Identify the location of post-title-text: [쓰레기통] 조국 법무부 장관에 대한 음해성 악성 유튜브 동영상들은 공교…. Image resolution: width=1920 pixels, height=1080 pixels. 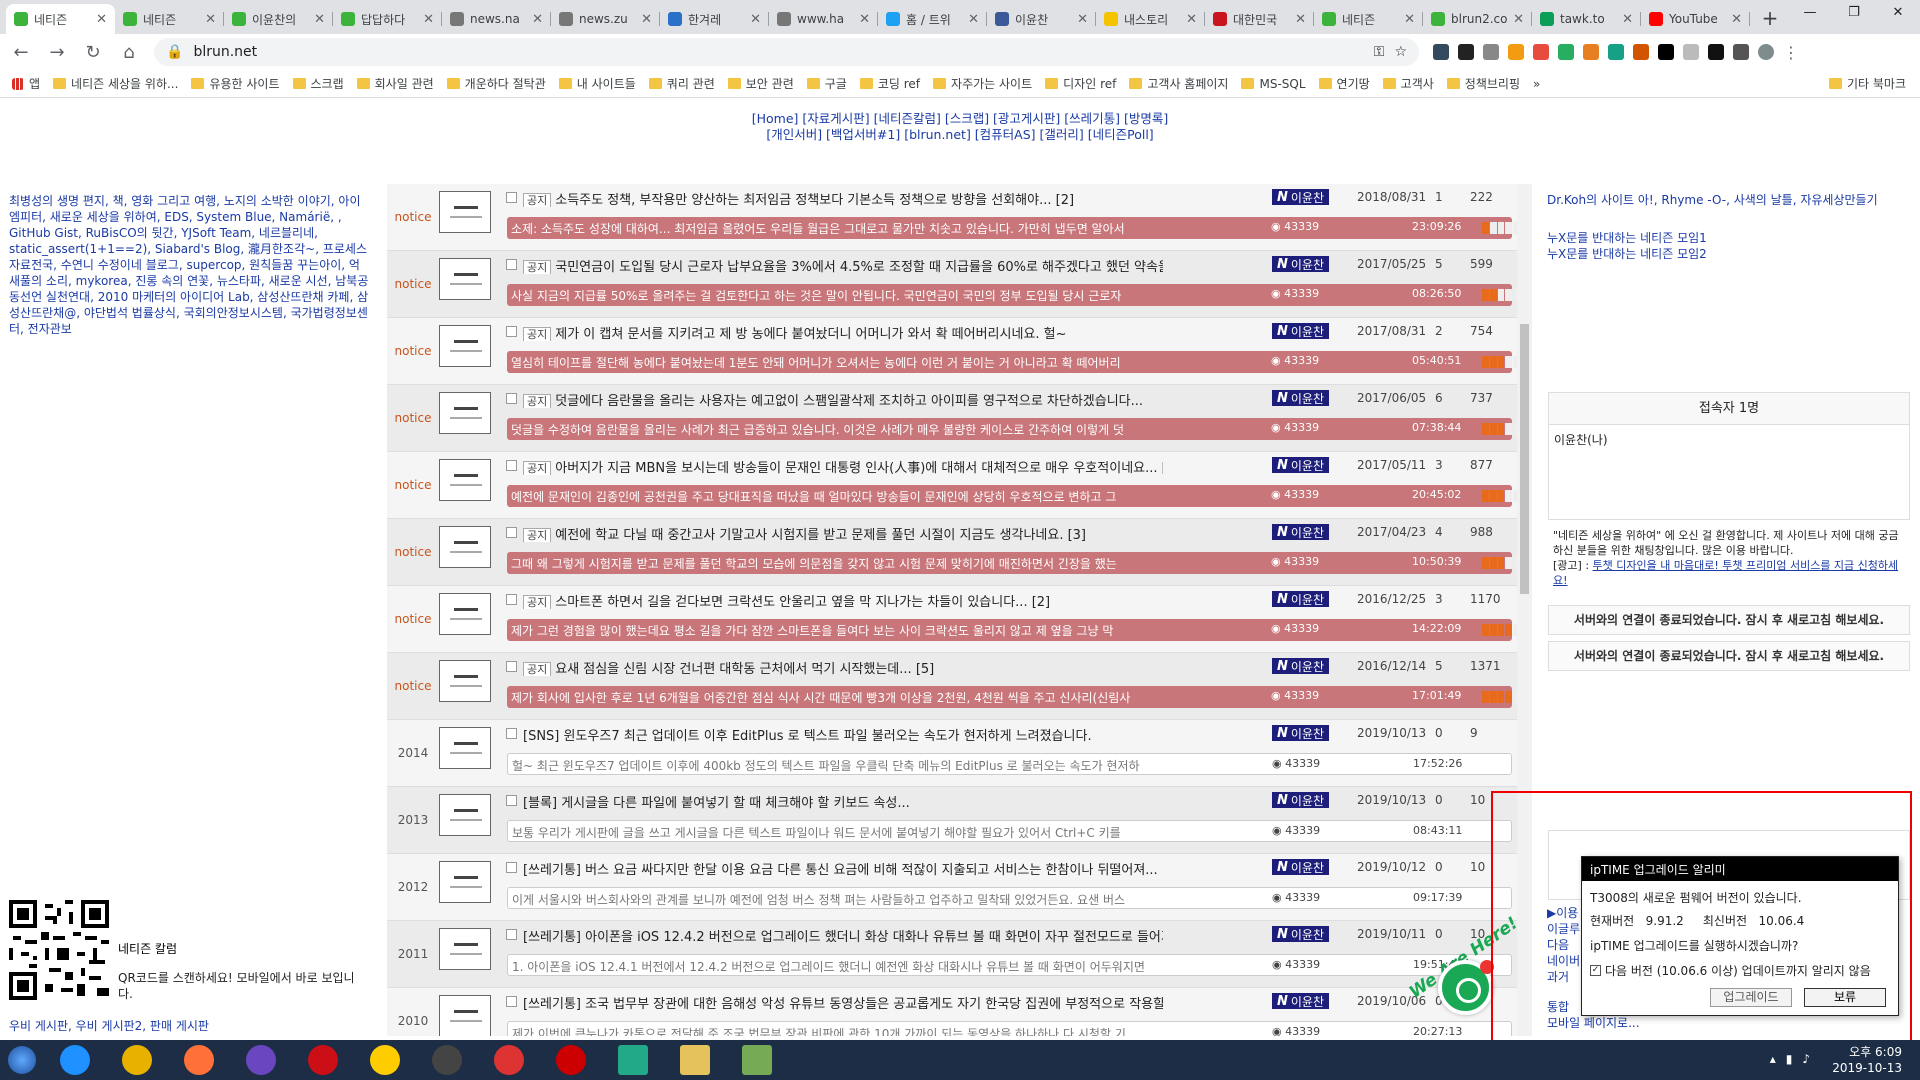
(843, 1004).